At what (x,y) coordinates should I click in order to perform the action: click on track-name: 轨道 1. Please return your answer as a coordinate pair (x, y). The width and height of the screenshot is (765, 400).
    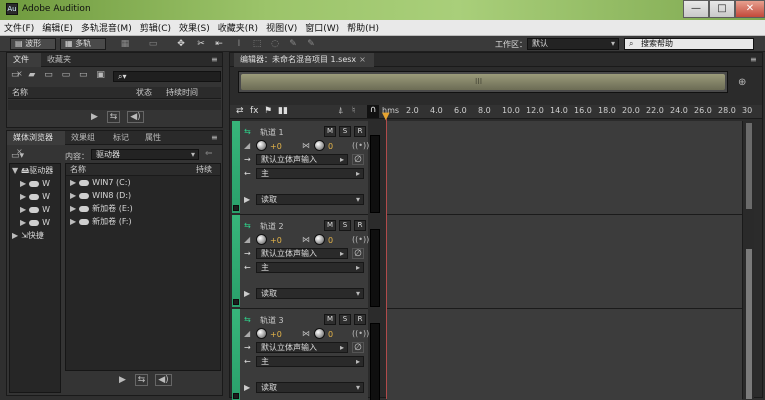
    Looking at the image, I should click on (272, 132).